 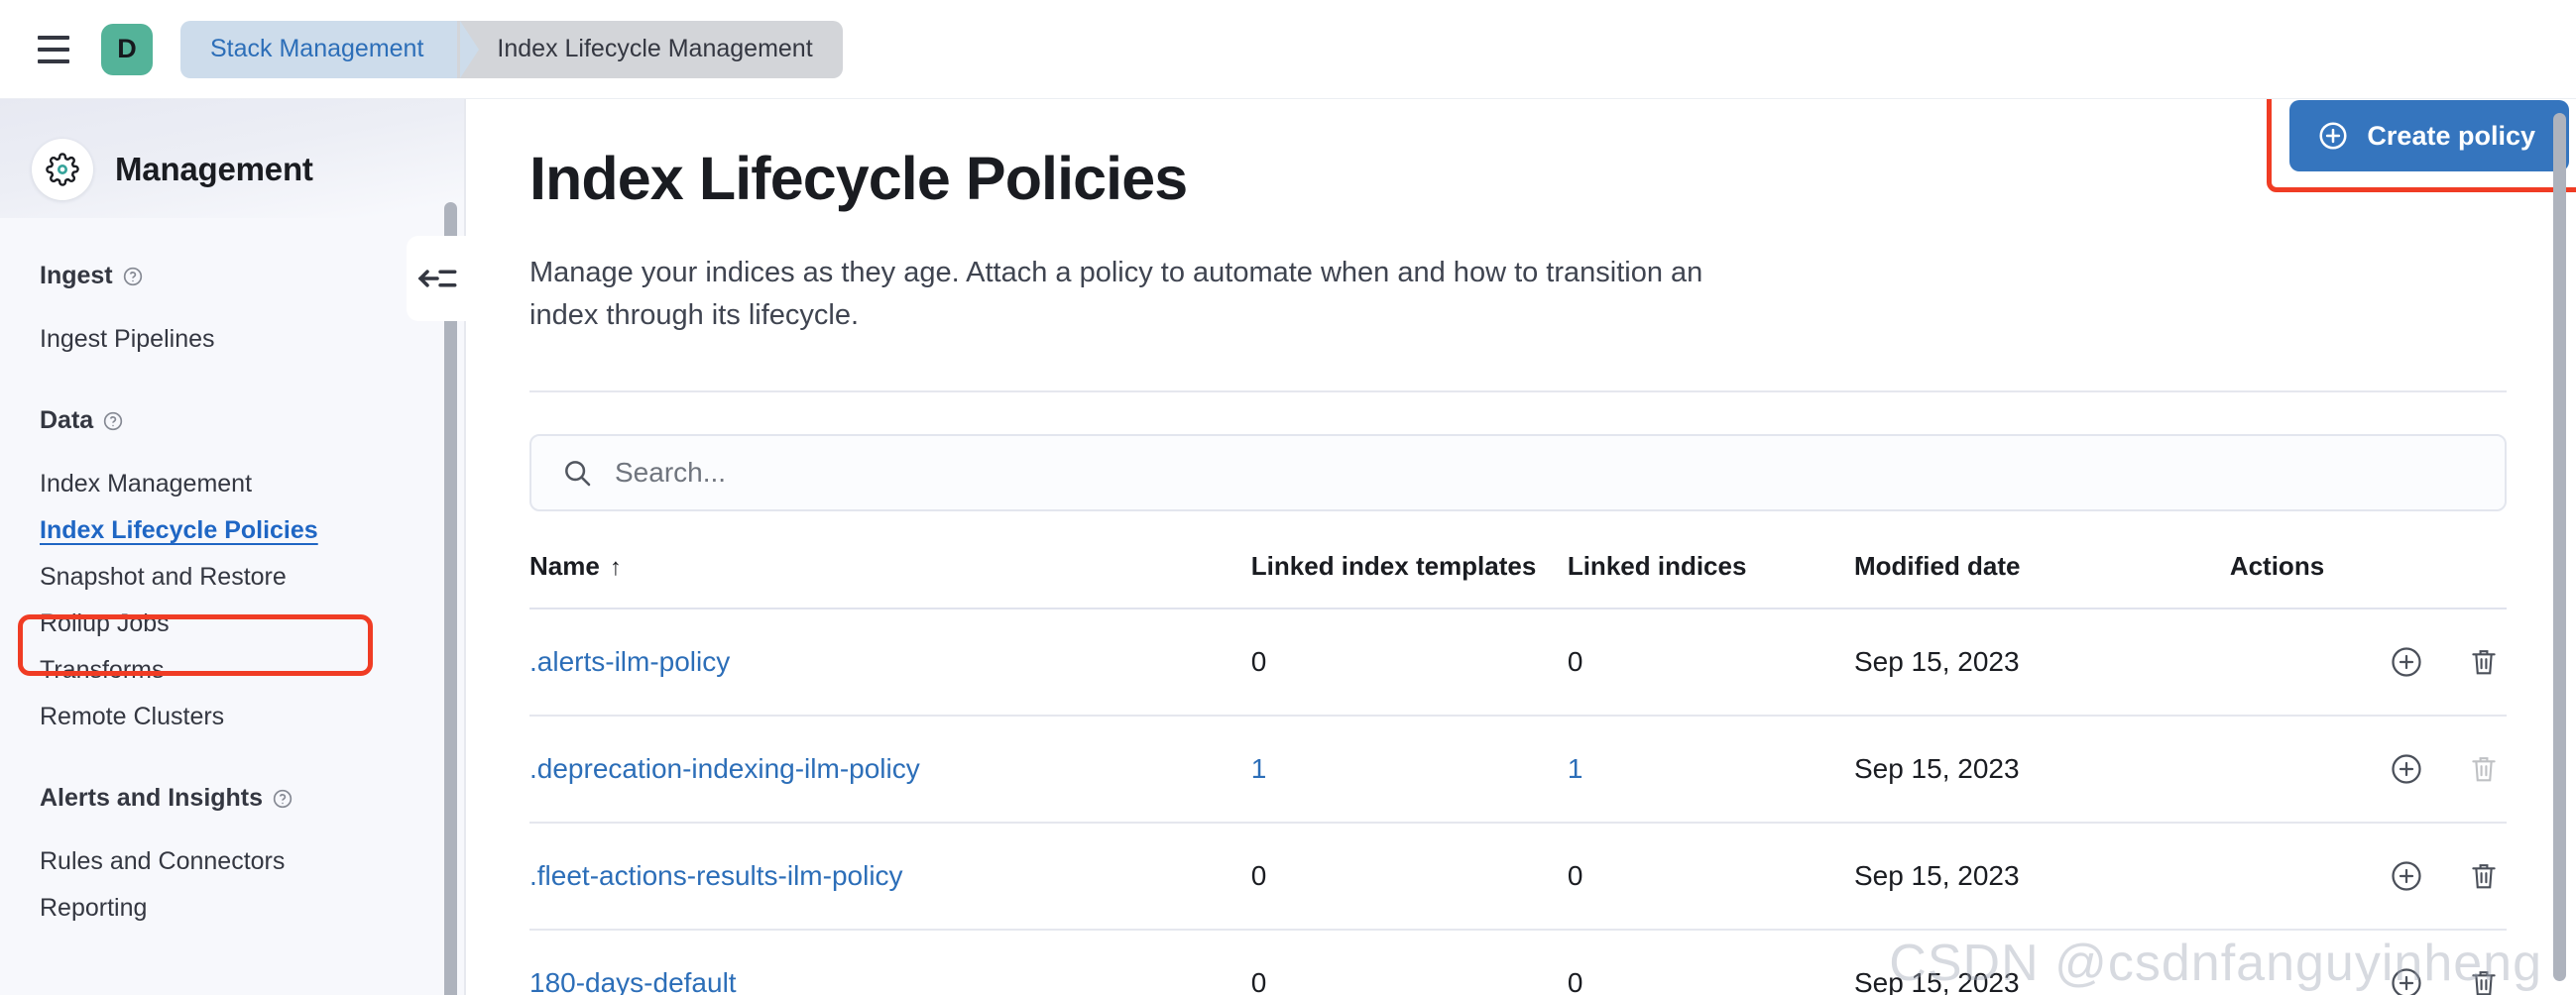 I want to click on annotation-box-create-policy: Create policy, so click(x=2422, y=145).